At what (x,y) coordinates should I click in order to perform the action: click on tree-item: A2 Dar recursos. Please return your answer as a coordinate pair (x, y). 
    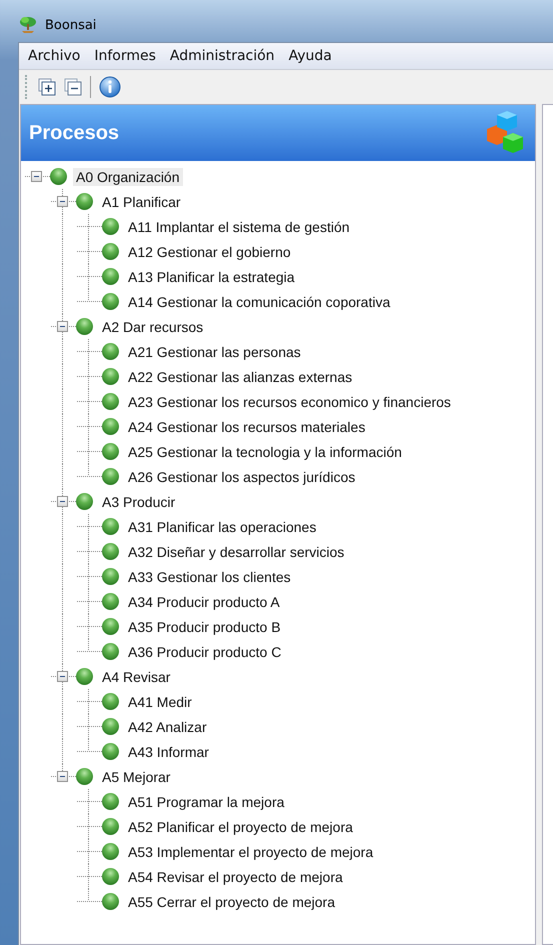
    Looking at the image, I should click on (152, 327).